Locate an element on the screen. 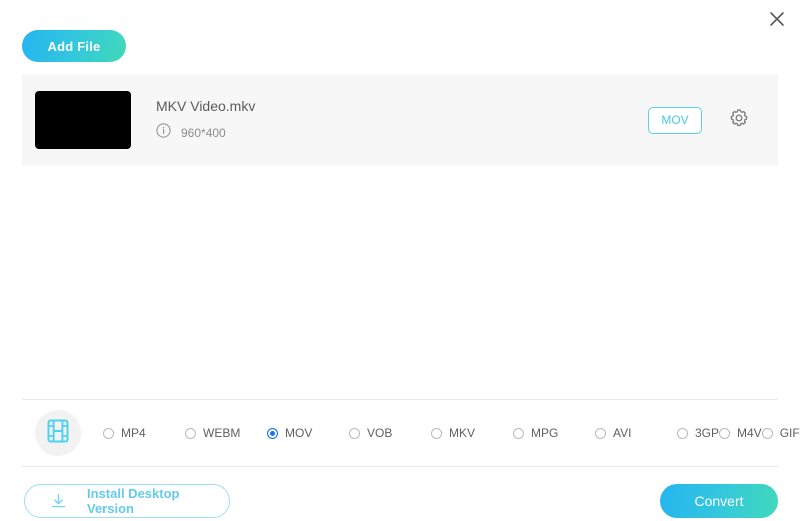 This screenshot has height=521, width=800. format-option-label: WEBM is located at coordinates (222, 433).